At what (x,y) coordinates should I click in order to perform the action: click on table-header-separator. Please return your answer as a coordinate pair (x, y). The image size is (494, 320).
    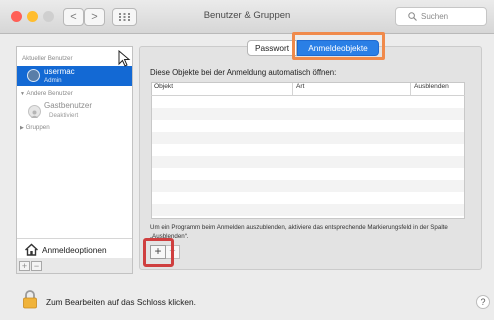
    Looking at the image, I should click on (308, 95).